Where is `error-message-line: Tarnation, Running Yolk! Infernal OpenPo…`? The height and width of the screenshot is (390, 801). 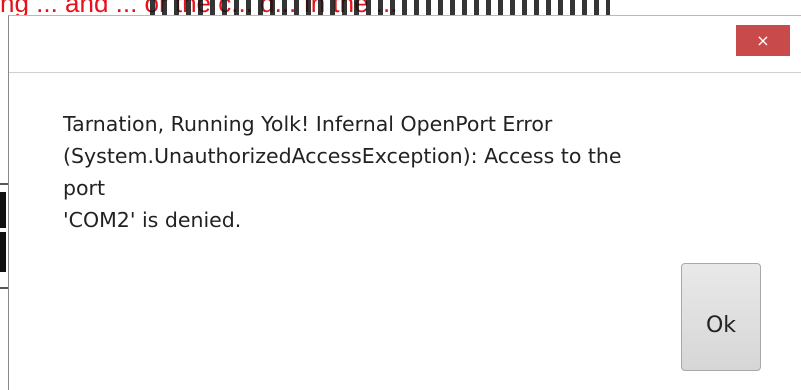
error-message-line: Tarnation, Running Yolk! Infernal OpenPo… is located at coordinates (308, 124).